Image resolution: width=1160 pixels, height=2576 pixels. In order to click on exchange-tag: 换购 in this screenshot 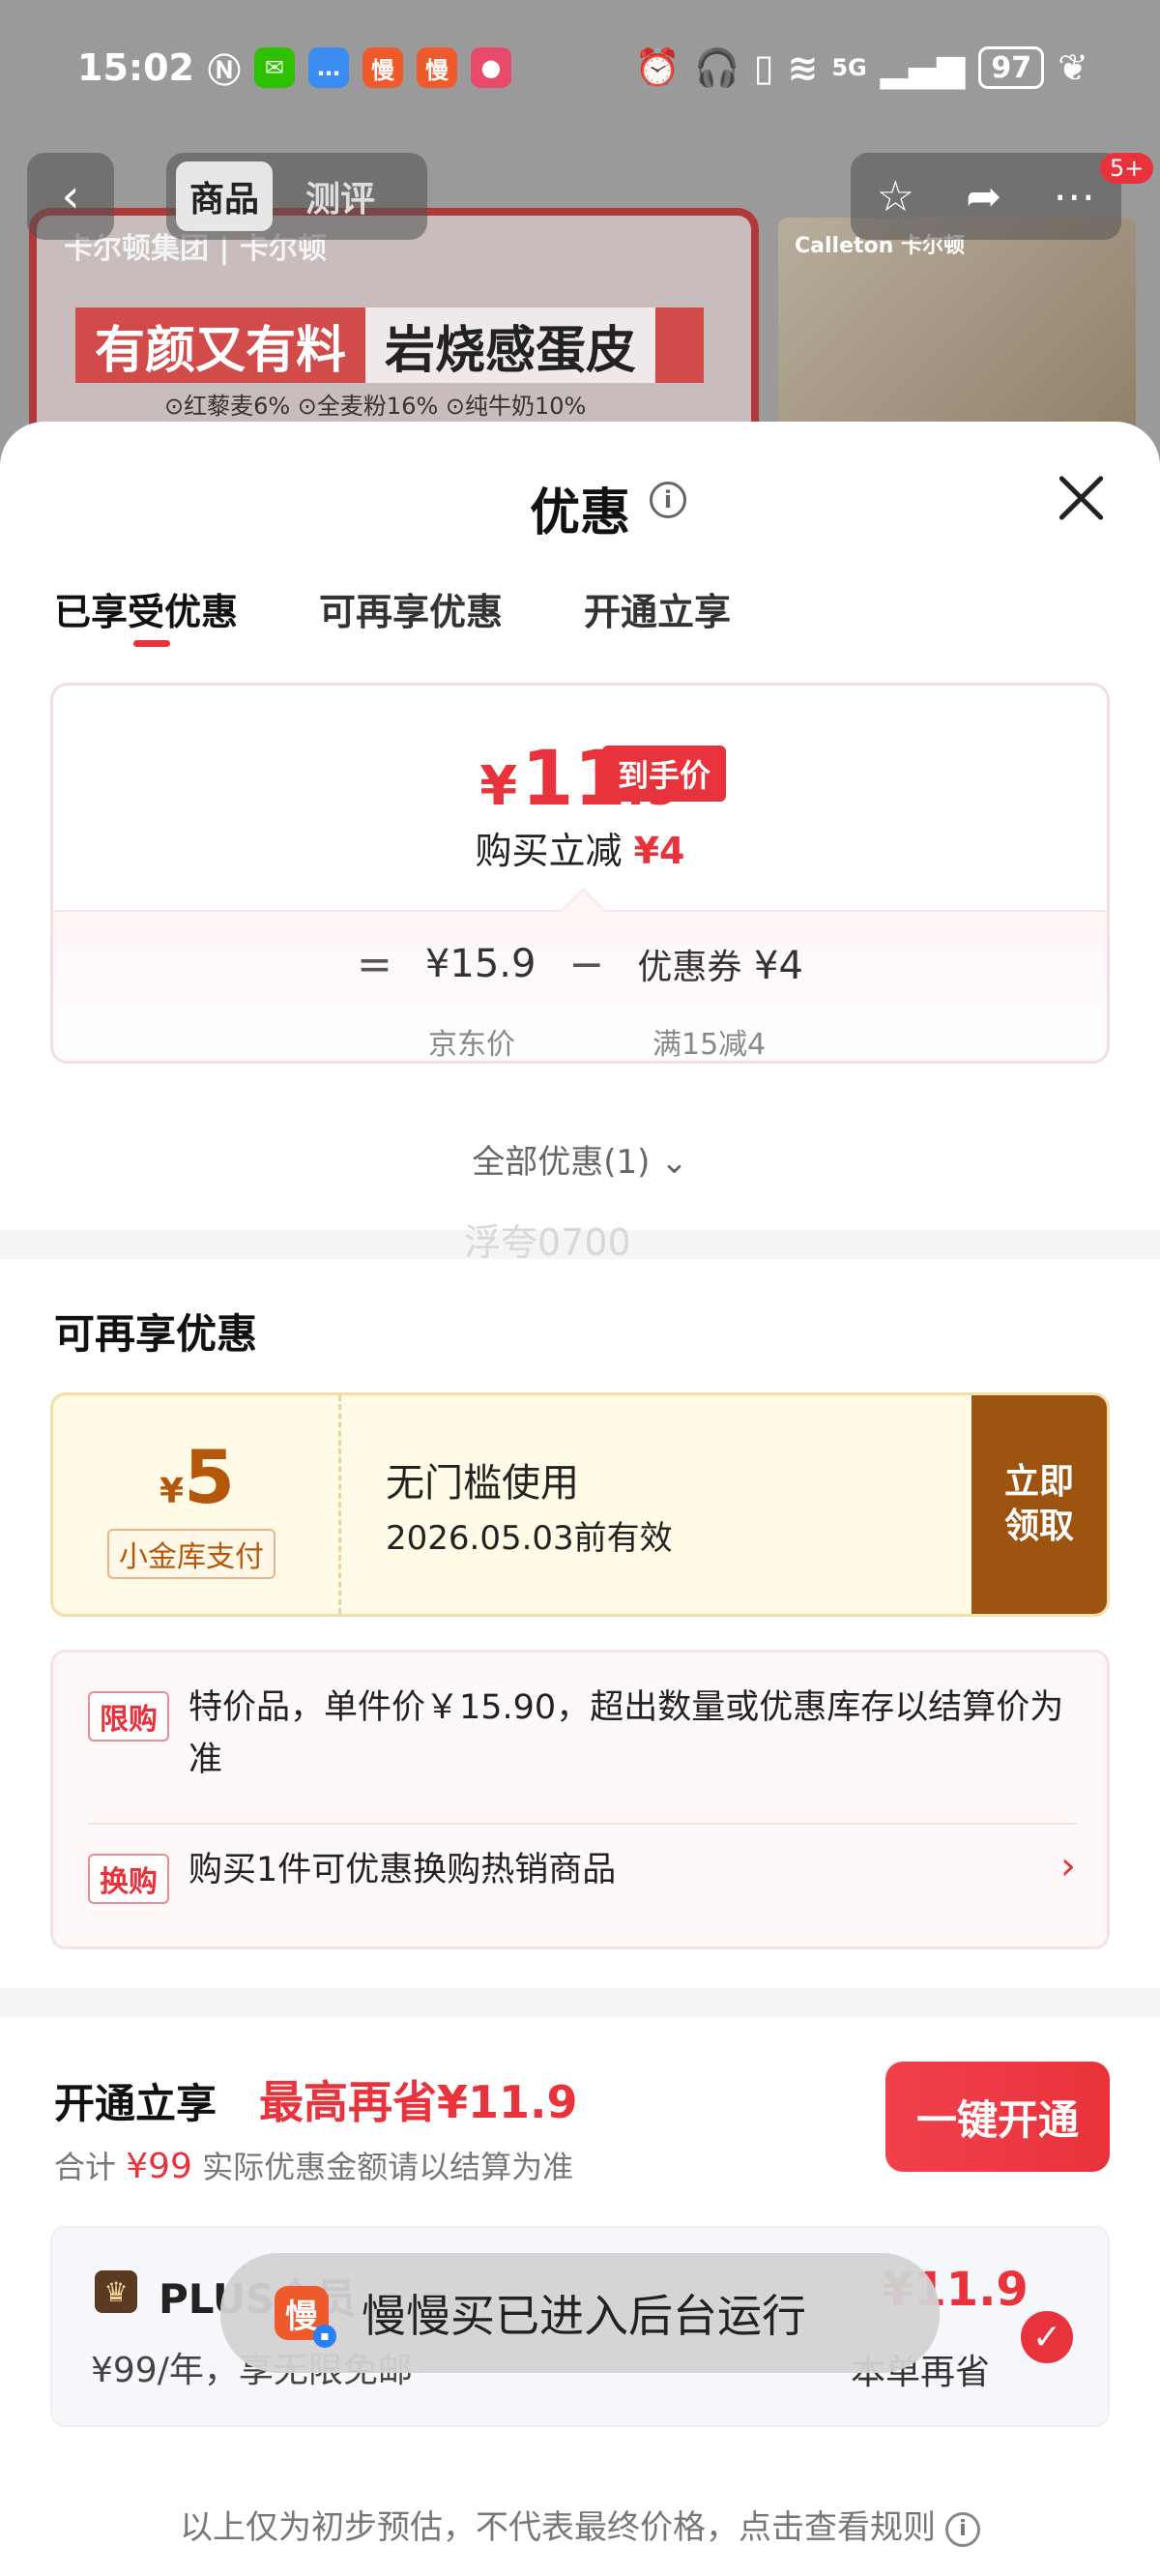, I will do `click(128, 1879)`.